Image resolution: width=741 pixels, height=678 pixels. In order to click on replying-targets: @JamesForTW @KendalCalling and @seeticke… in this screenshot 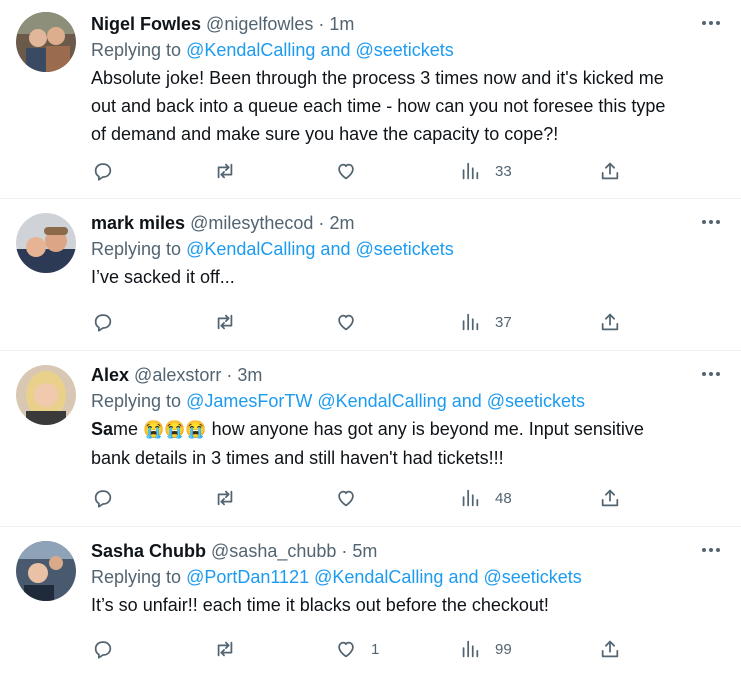, I will do `click(385, 401)`.